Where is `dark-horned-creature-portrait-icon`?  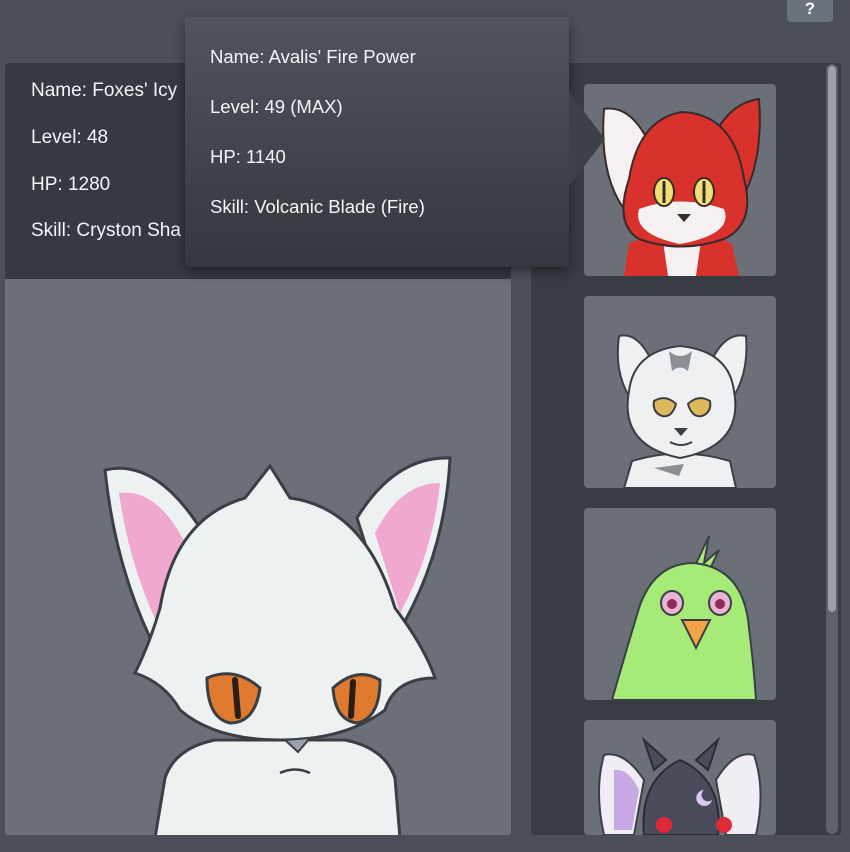 dark-horned-creature-portrait-icon is located at coordinates (680, 785).